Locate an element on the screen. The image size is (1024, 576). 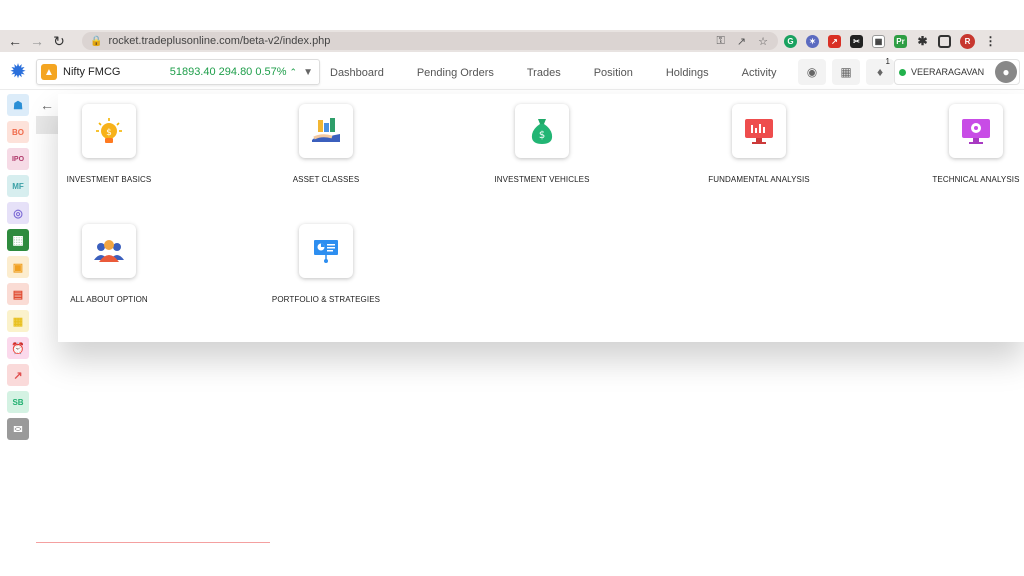
star-icon: ☆ is located at coordinates (763, 41).